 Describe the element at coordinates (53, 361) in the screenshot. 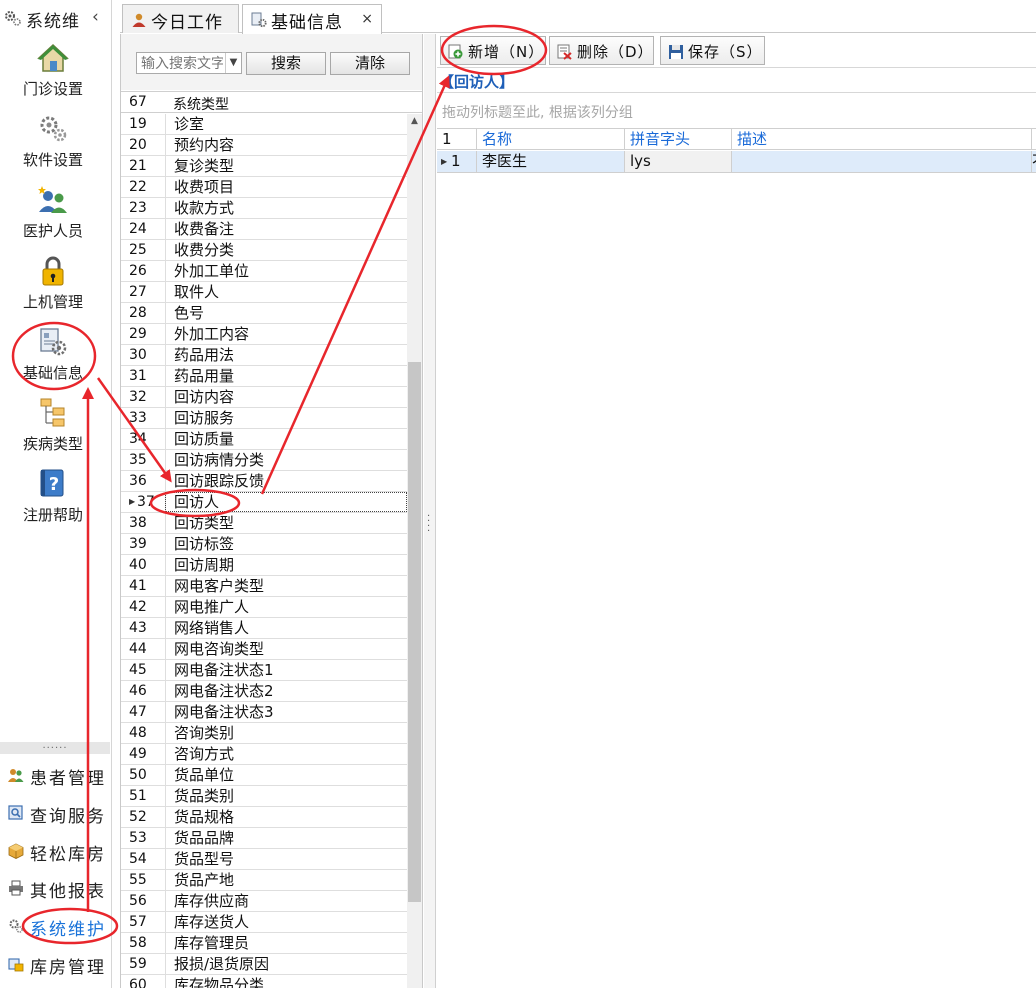

I see `nav-item-basic-info: 基础信息` at that location.